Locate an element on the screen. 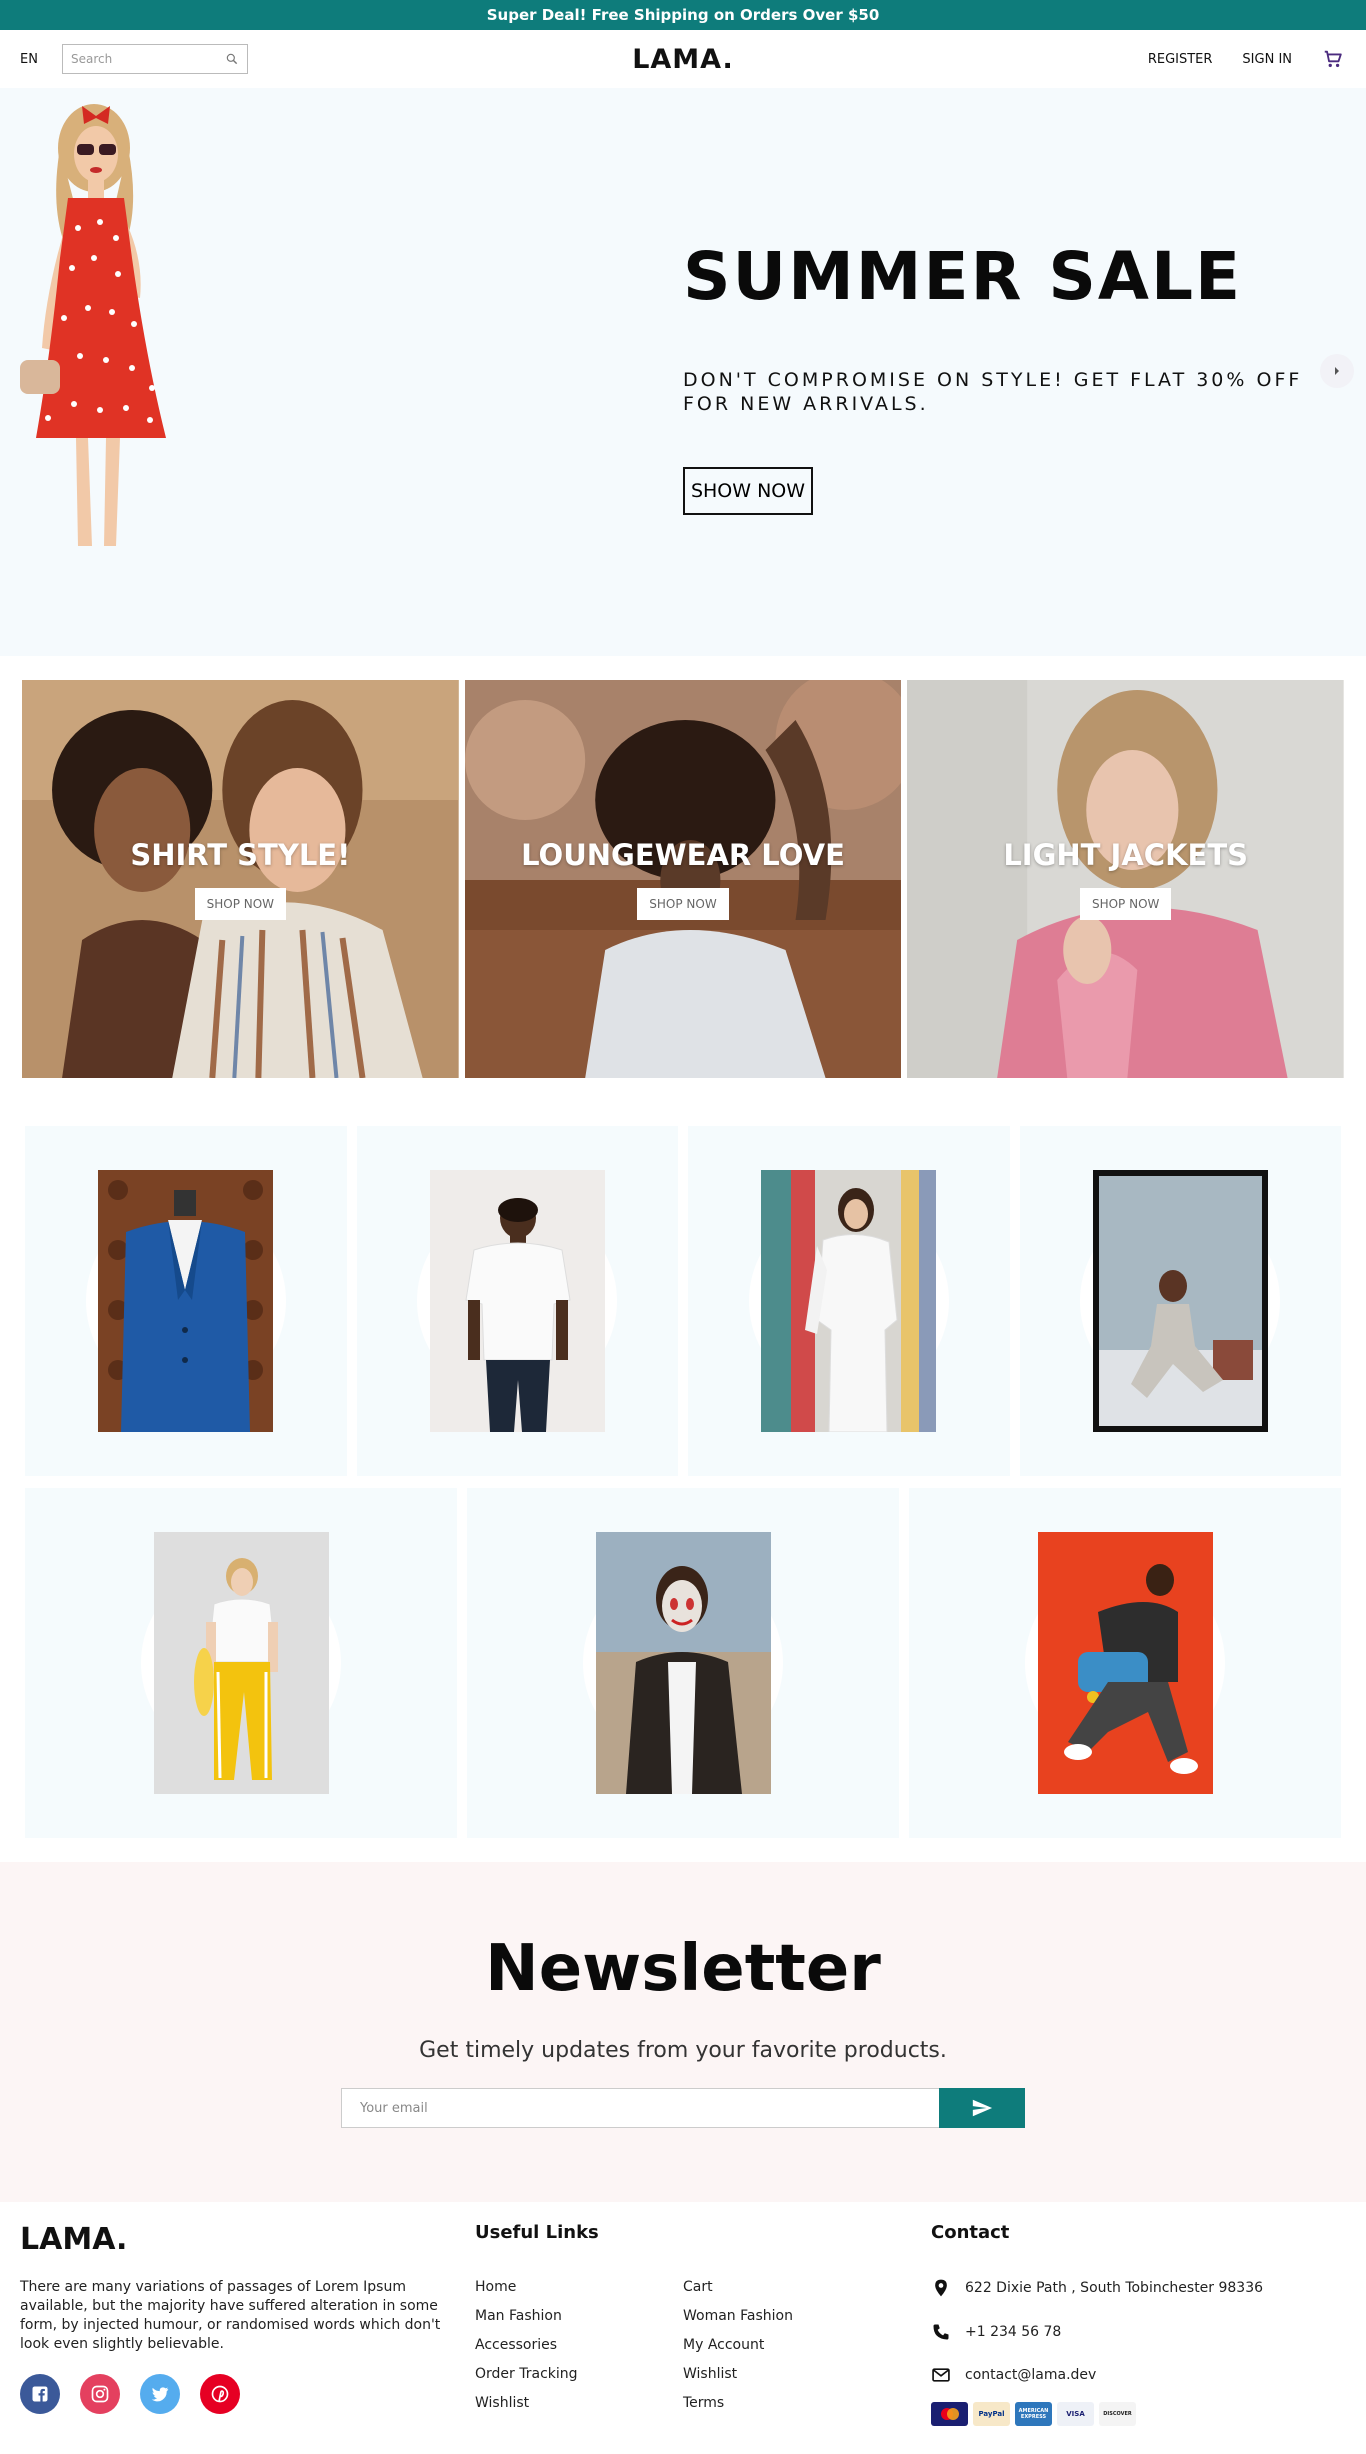 This screenshot has height=2454, width=1366. paypal-label: PayPal is located at coordinates (991, 2414).